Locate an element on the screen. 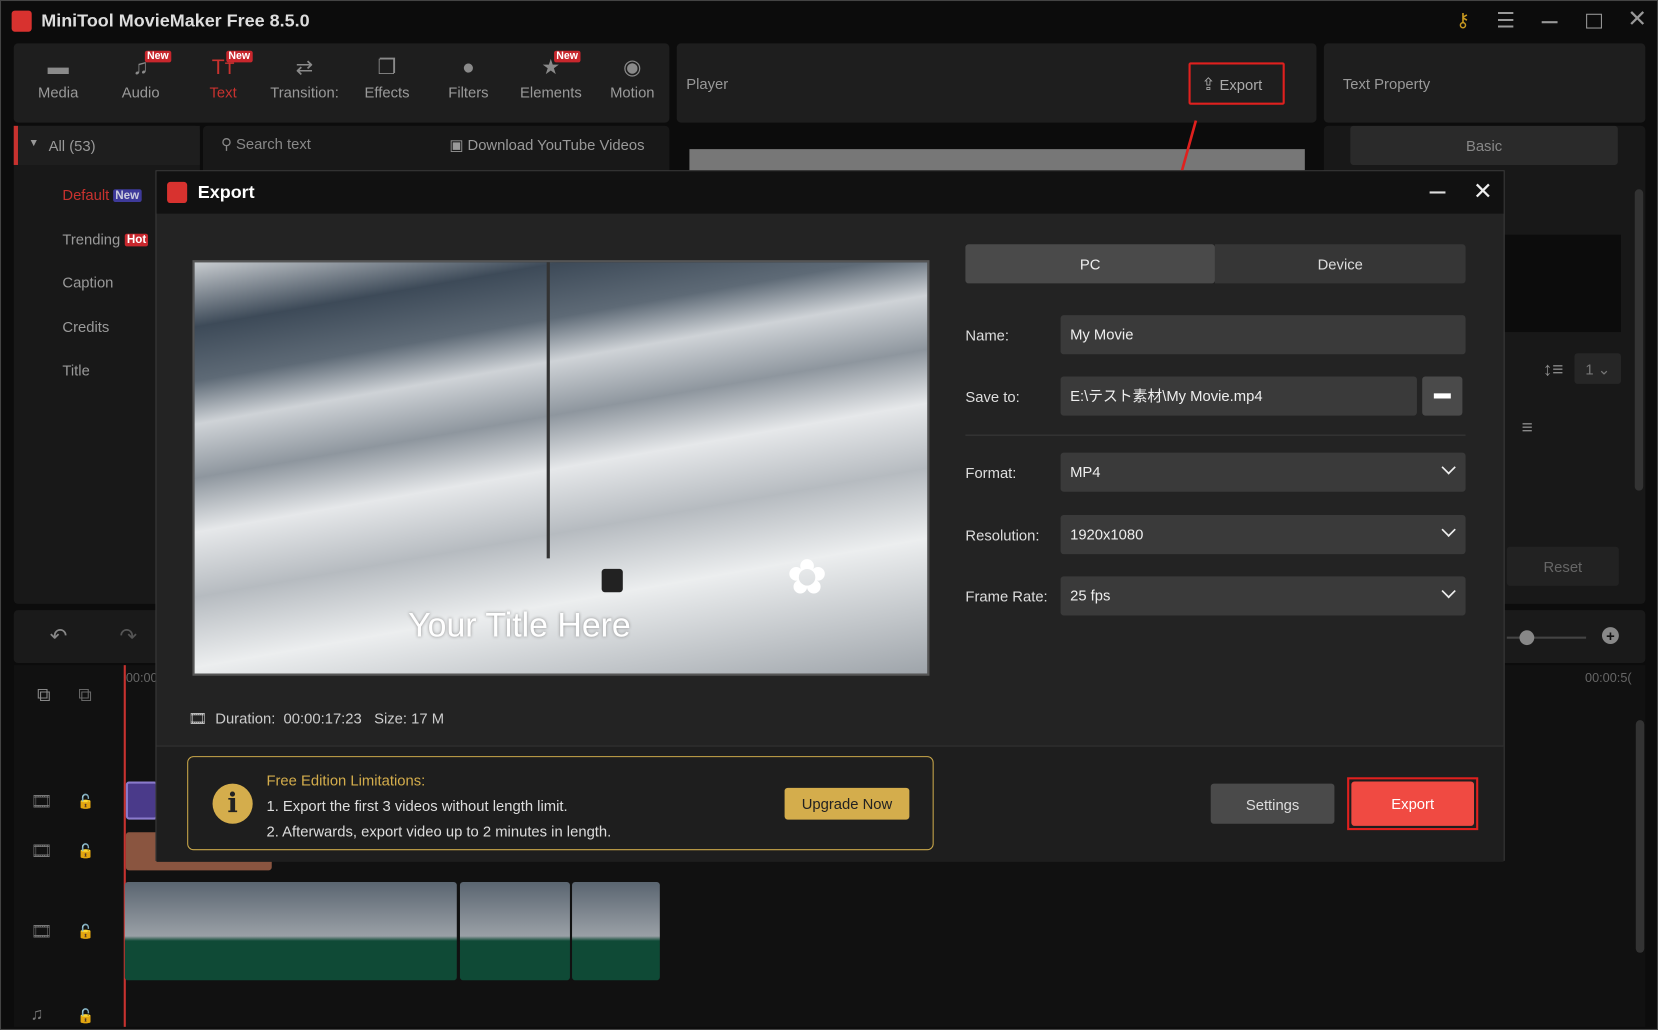  category-trending: Trending is located at coordinates (91, 239).